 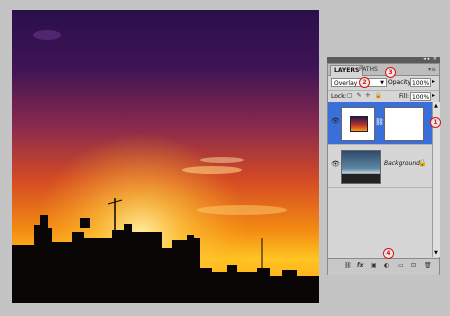 What do you see at coordinates (420, 82) in the screenshot?
I see `opacity-input: 100%` at bounding box center [420, 82].